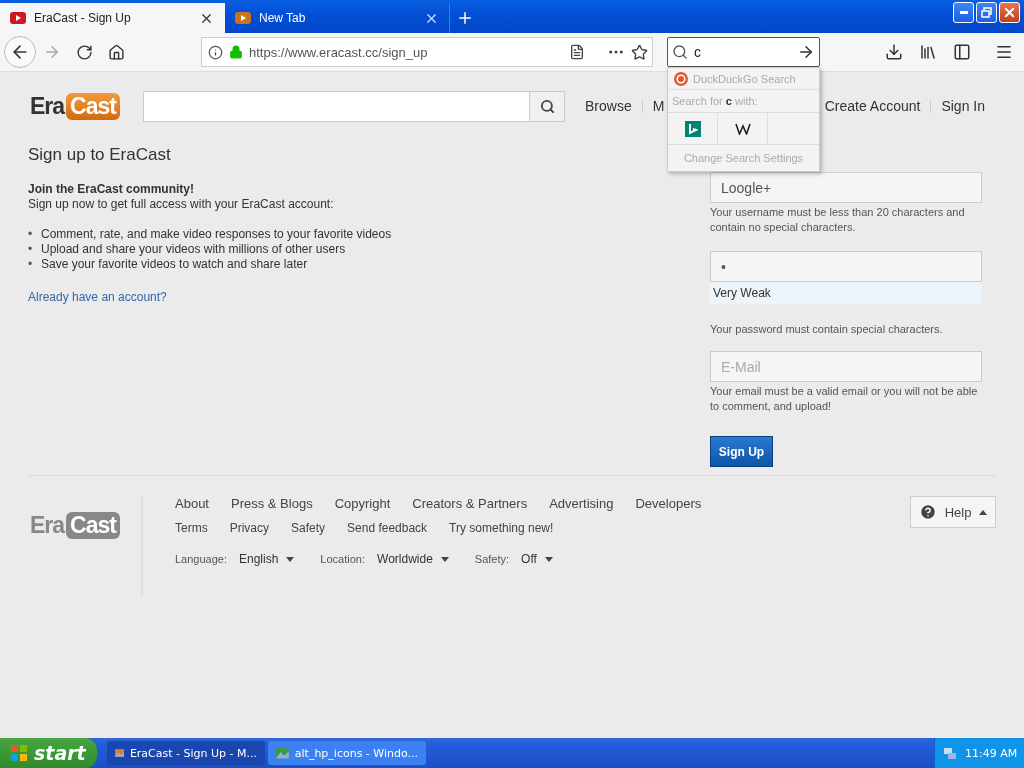 The height and width of the screenshot is (768, 1024). I want to click on page-title: Sign up to EraCast, so click(100, 155).